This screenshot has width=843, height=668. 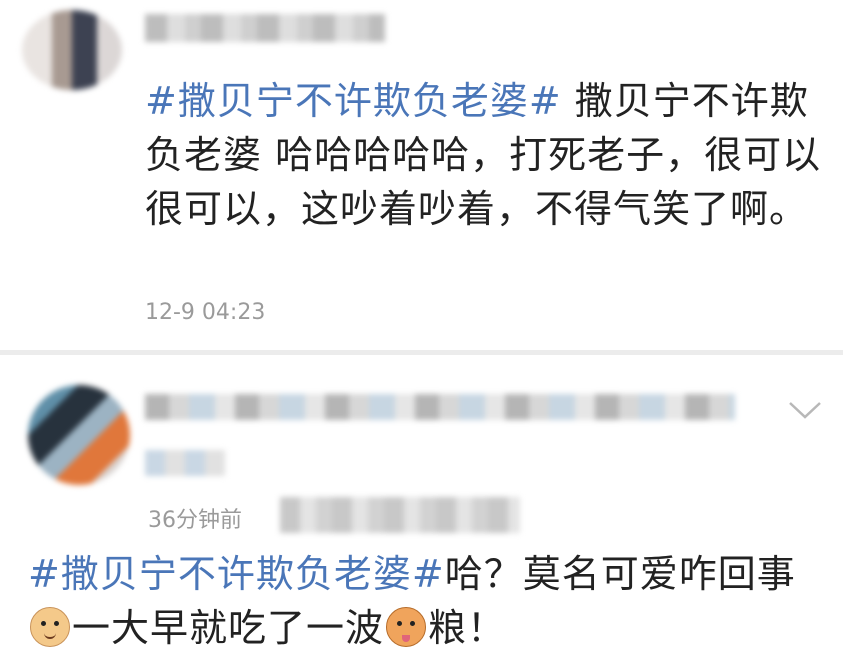 I want to click on timestamp: 36分钟前, so click(x=195, y=520).